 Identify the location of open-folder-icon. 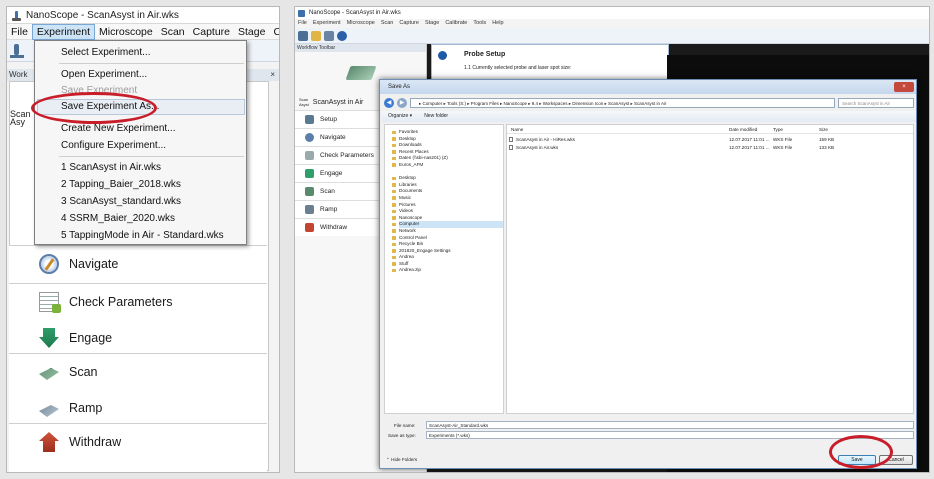
(316, 35).